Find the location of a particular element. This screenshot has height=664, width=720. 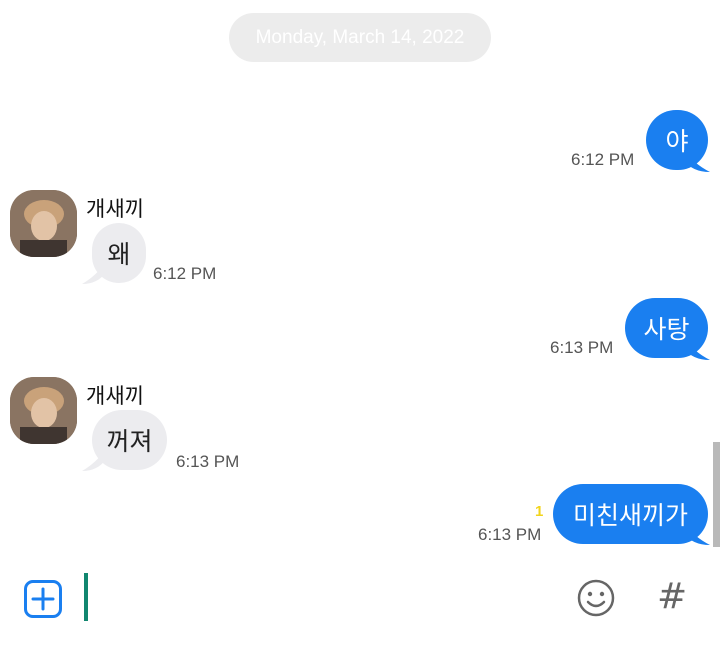

emoji-button is located at coordinates (596, 598).